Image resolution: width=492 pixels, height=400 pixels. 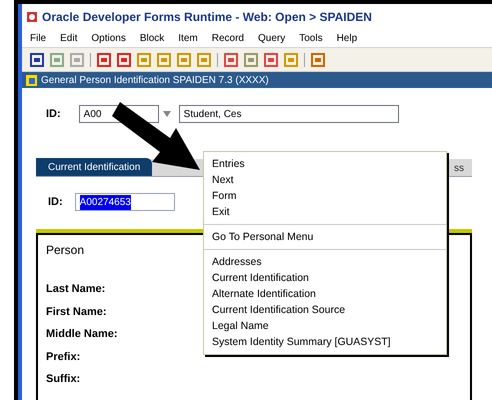 I want to click on field-label: First Name:, so click(x=76, y=312).